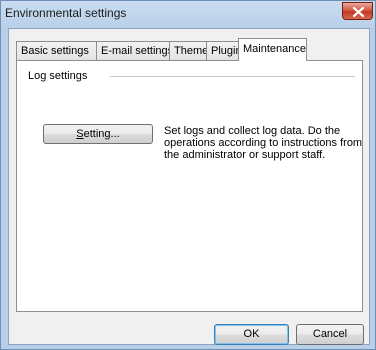 This screenshot has width=376, height=350. What do you see at coordinates (188, 14) in the screenshot?
I see `title-bar: Environmental settings` at bounding box center [188, 14].